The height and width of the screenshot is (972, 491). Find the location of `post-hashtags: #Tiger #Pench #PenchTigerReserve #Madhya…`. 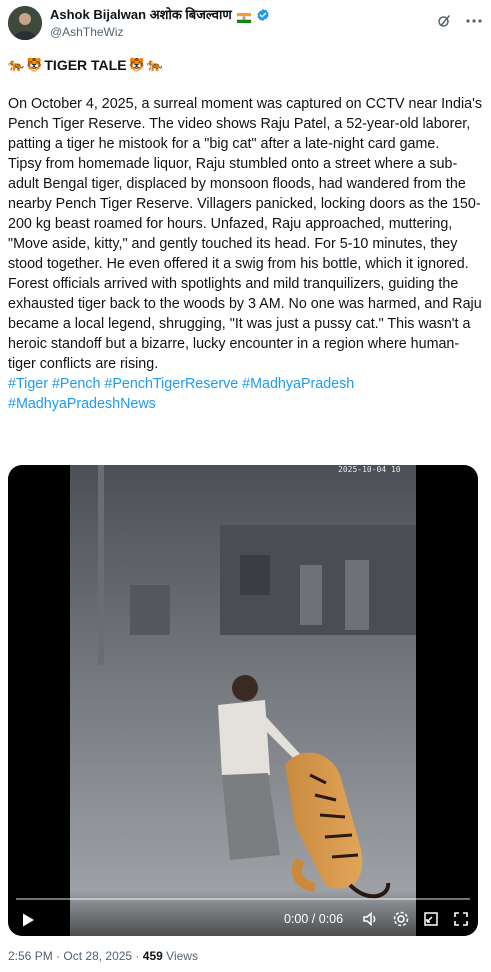

post-hashtags: #Tiger #Pench #PenchTigerReserve #Madhya… is located at coordinates (246, 394).